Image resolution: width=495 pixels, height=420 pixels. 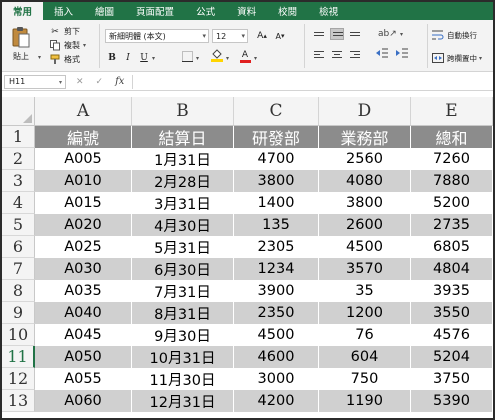 I want to click on row-header: 11, so click(x=18, y=357).